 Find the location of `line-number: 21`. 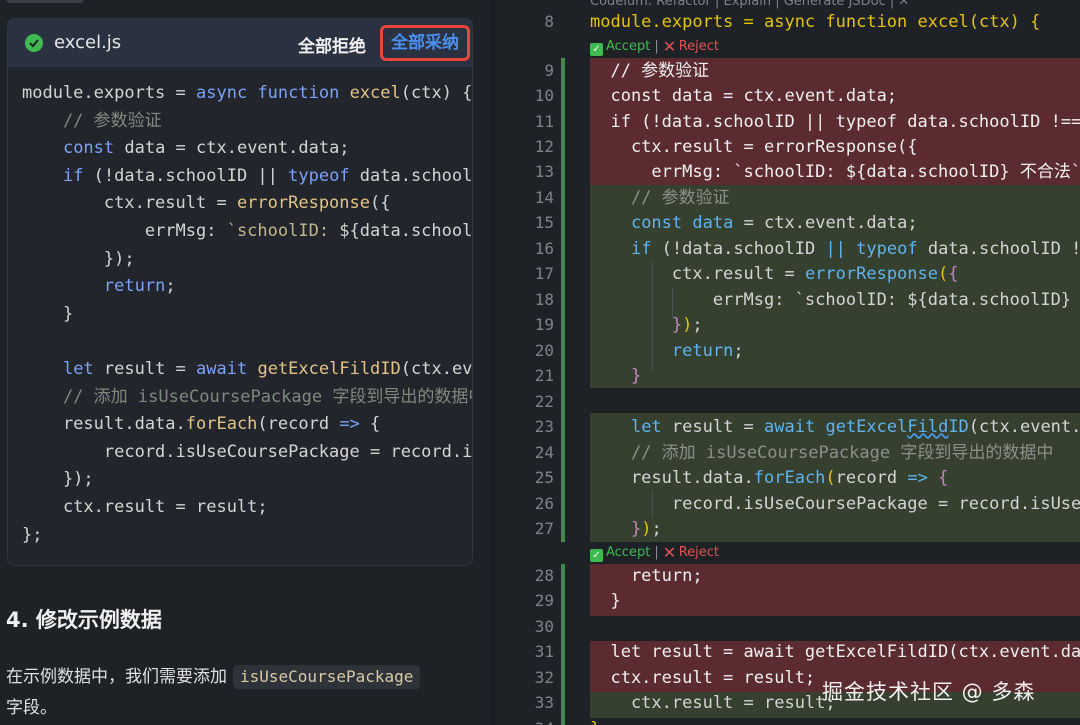

line-number: 21 is located at coordinates (544, 375).